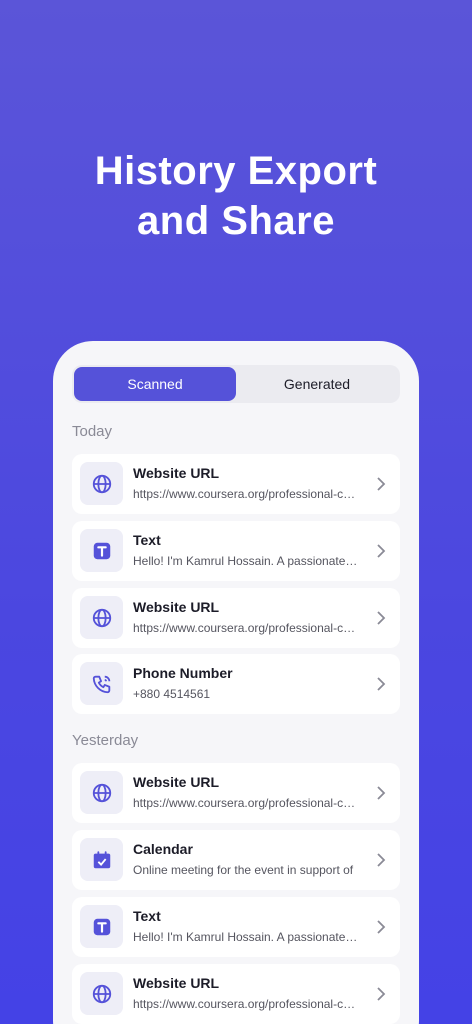 Image resolution: width=472 pixels, height=1024 pixels. What do you see at coordinates (163, 849) in the screenshot?
I see `item-title: Calendar` at bounding box center [163, 849].